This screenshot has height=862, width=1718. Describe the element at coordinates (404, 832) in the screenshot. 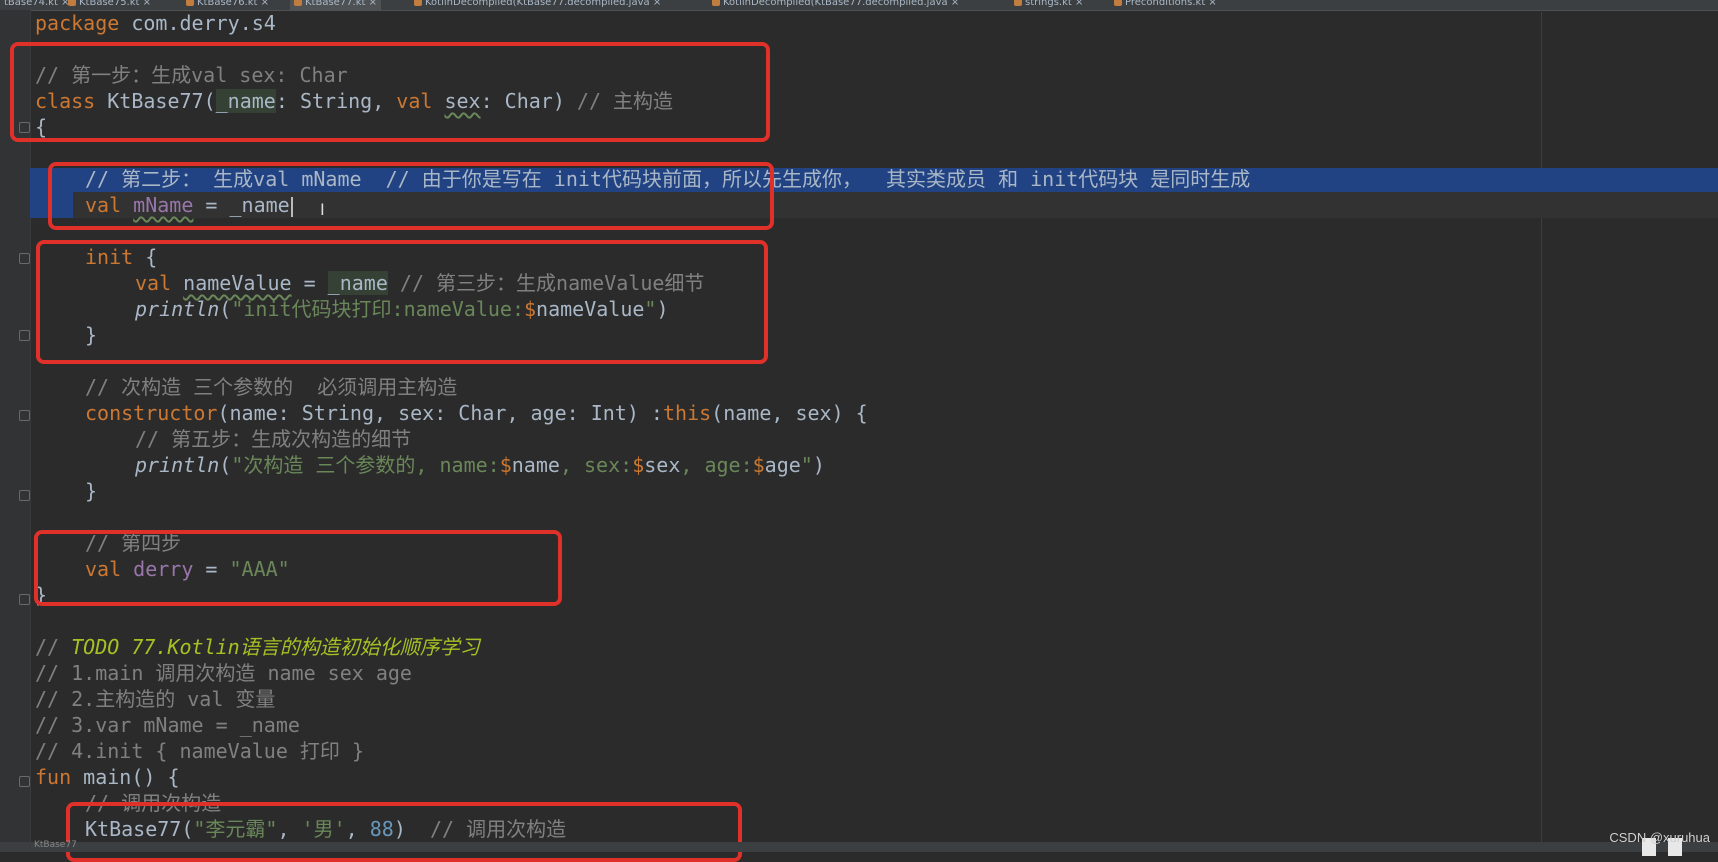

I see `annotation-box-main-call` at that location.